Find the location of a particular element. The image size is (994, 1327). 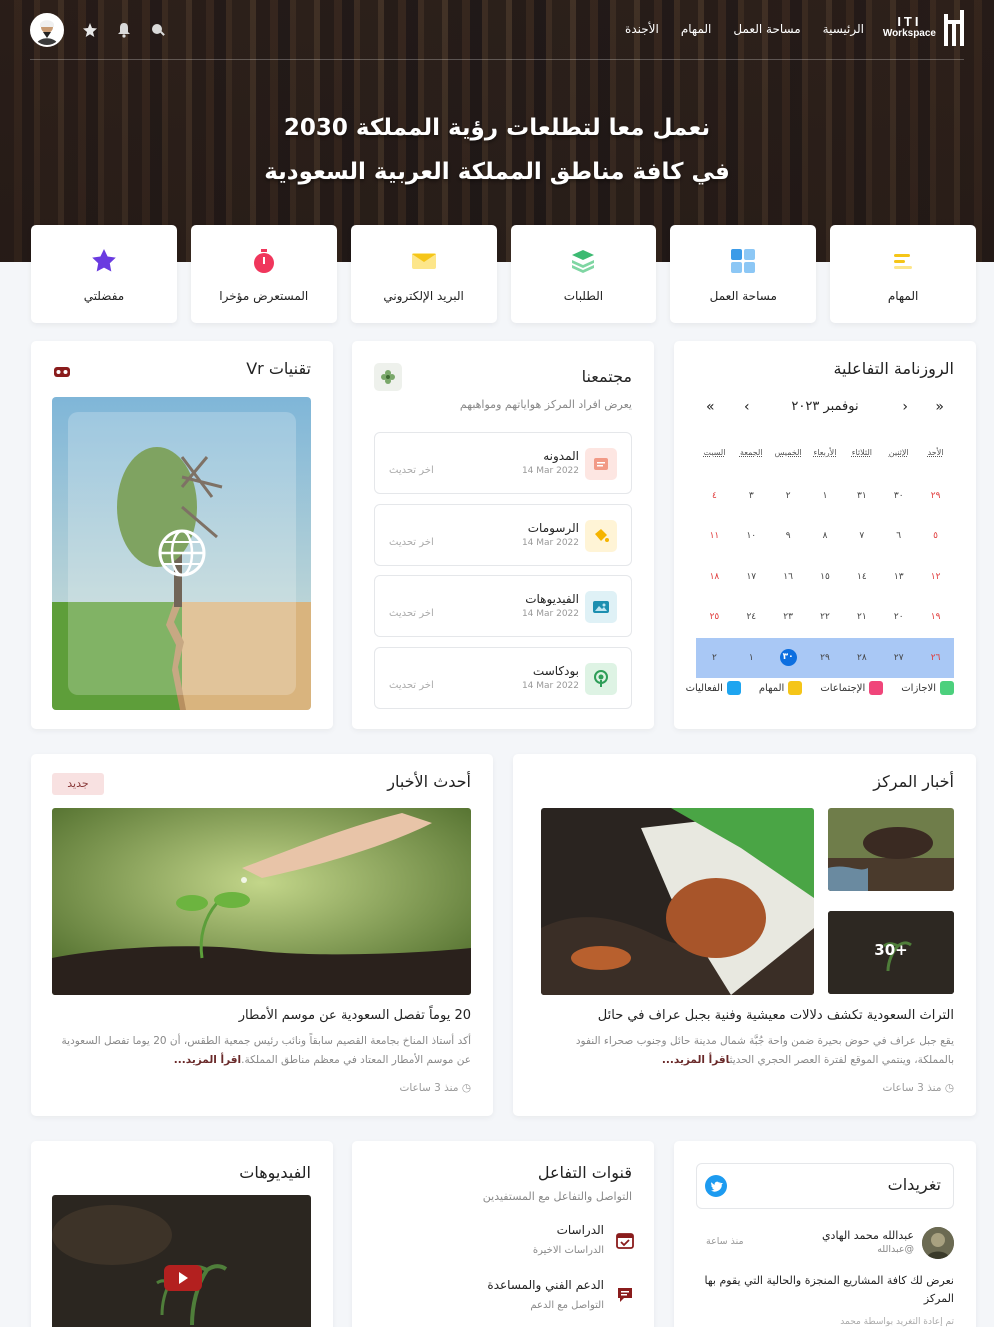

seedling-image is located at coordinates (261, 901).